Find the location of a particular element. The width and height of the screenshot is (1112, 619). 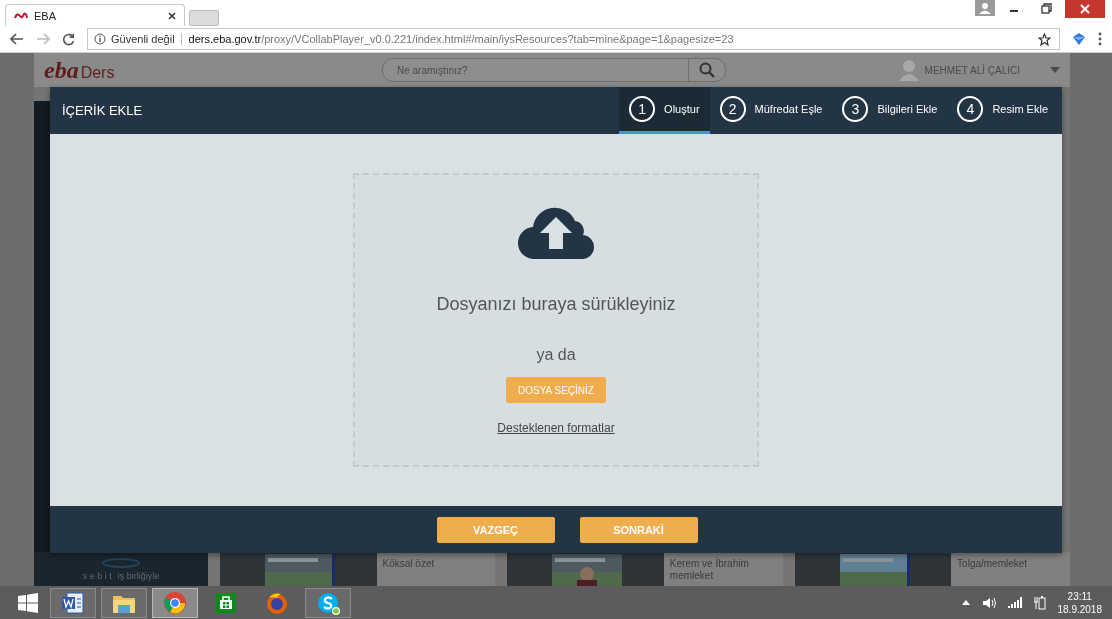

avatar-icon is located at coordinates (908, 70).